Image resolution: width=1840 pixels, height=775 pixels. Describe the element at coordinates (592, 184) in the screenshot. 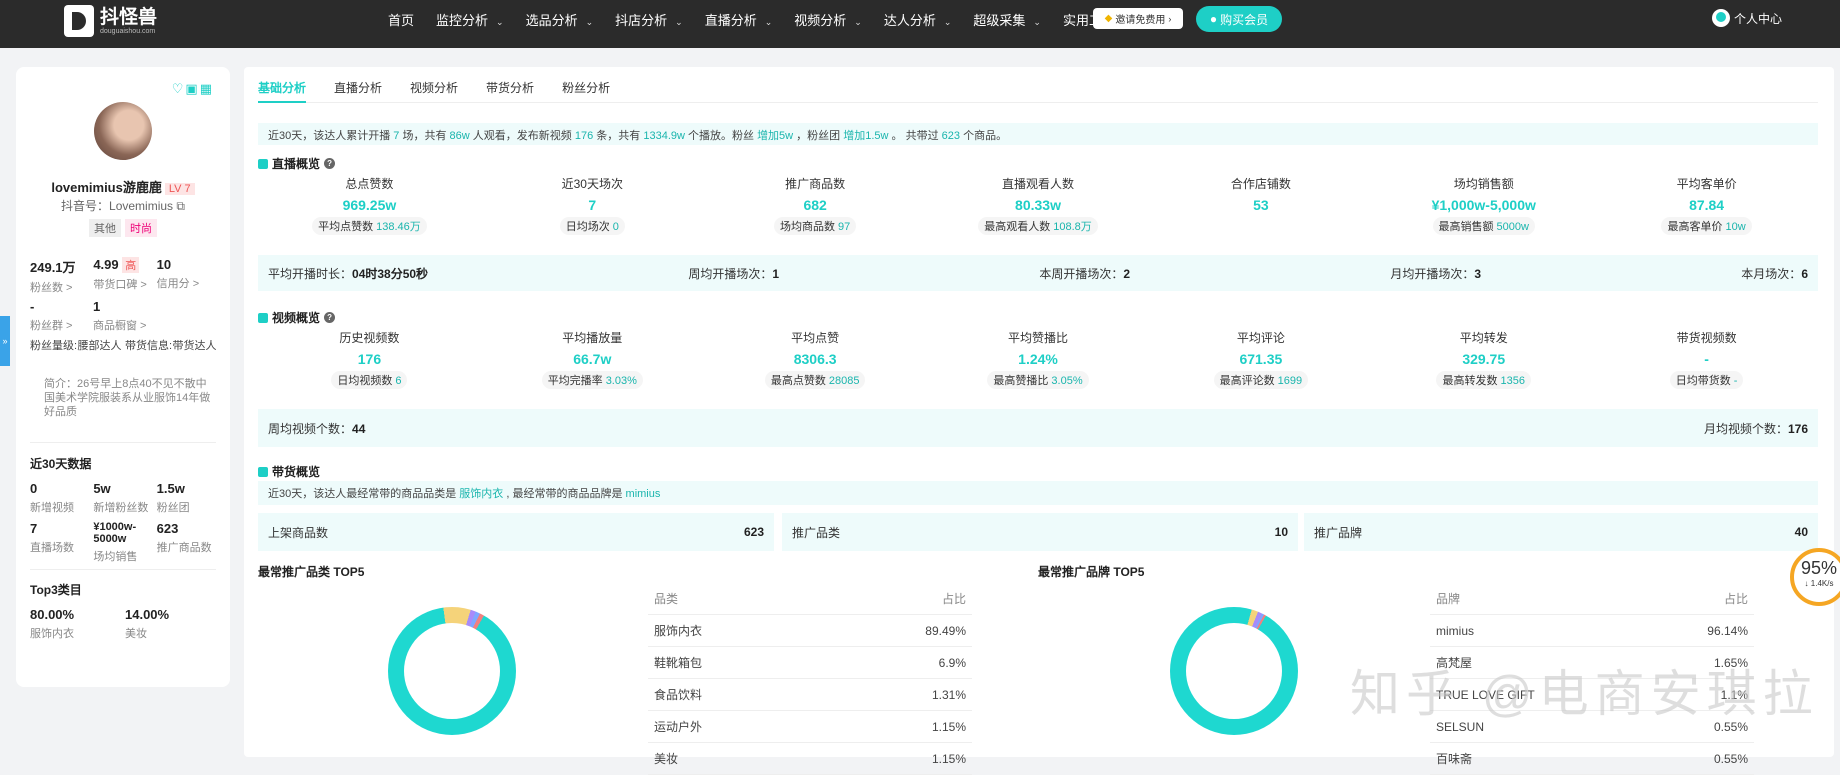

I see `kpi-label: 近30天场次` at that location.